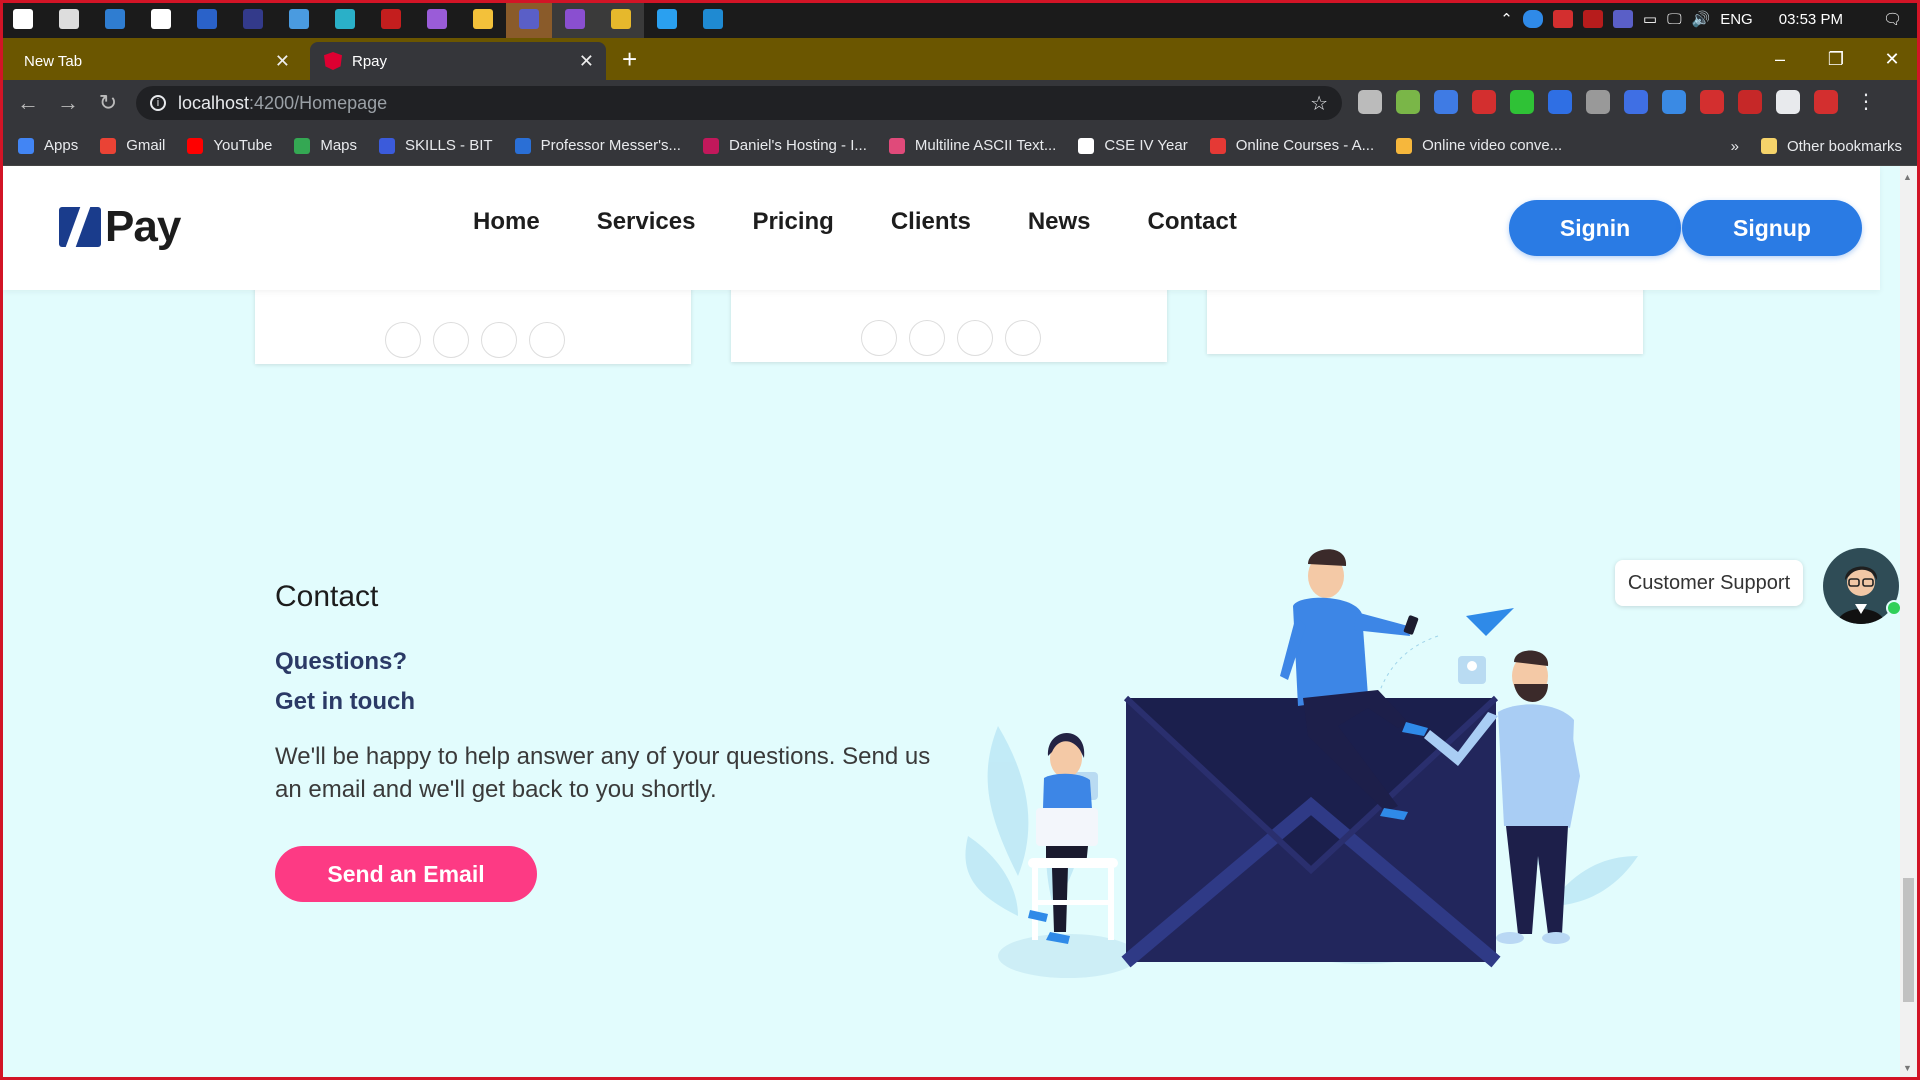  Describe the element at coordinates (1650, 19) in the screenshot. I see `battery-icon: ▭` at that location.